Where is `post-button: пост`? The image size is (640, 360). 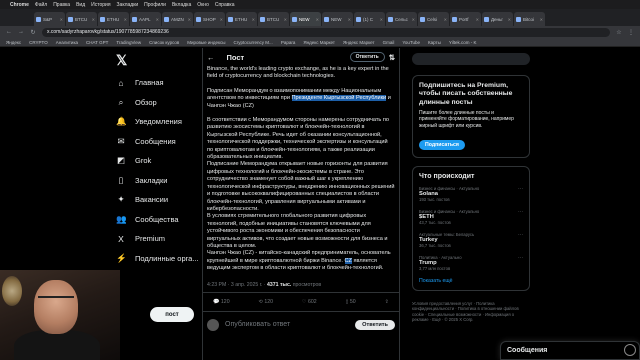 post-button: пост is located at coordinates (172, 314).